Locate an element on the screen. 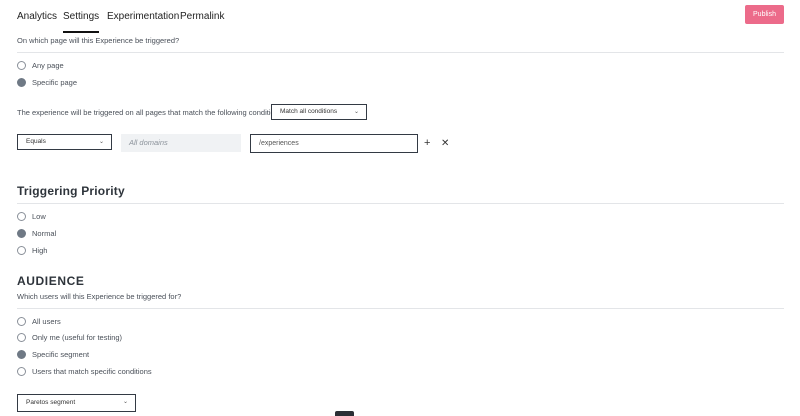 This screenshot has height=416, width=800. select-value: Equals is located at coordinates (36, 141).